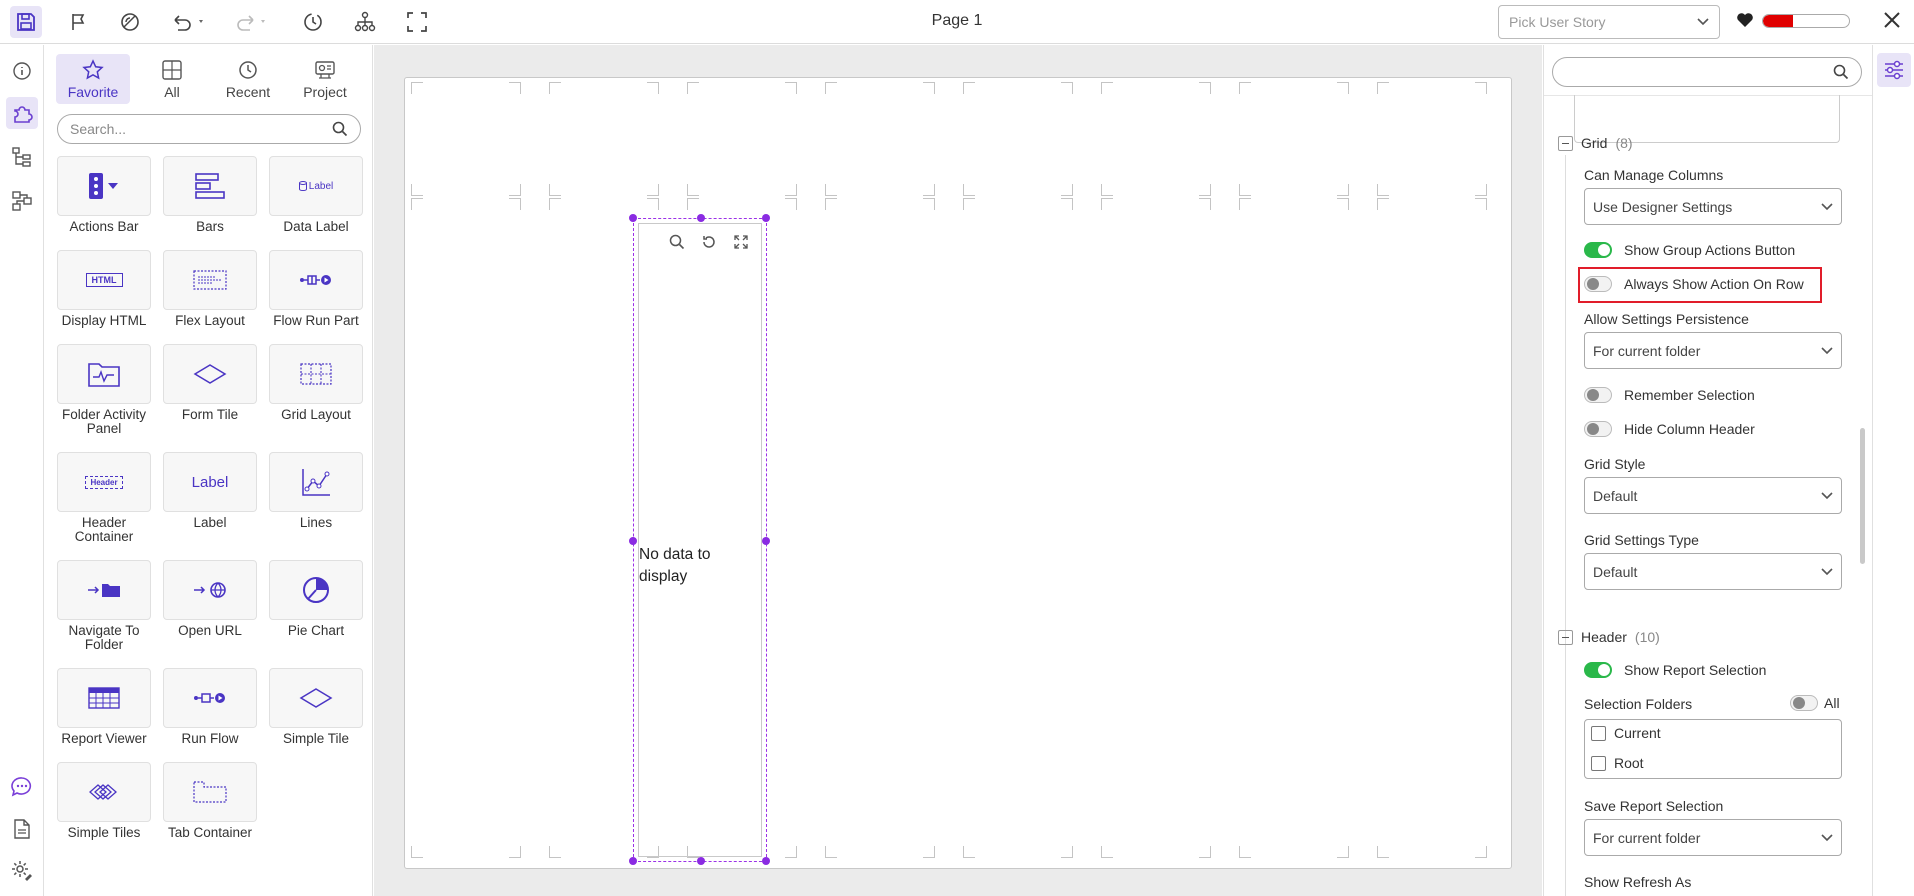  I want to click on expand-icon, so click(741, 242).